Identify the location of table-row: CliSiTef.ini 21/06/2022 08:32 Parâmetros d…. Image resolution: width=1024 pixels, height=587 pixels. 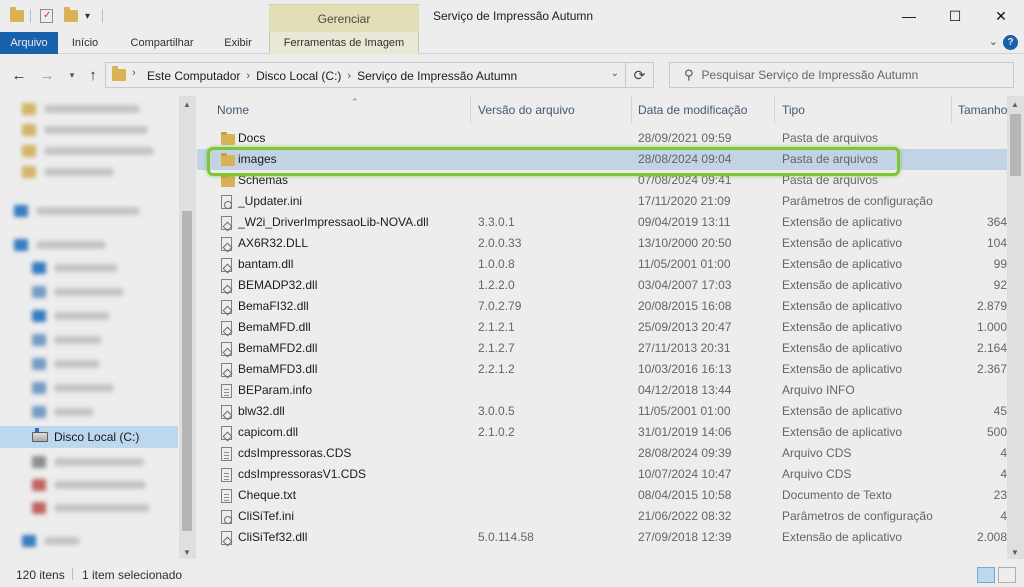
(602, 516).